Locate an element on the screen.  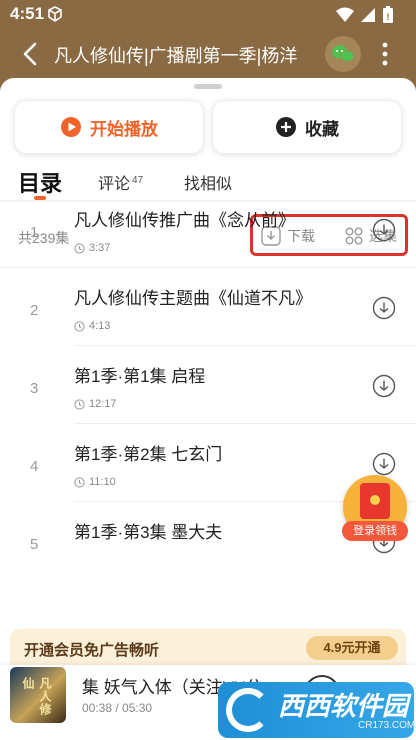
episode-duration: 11:10 is located at coordinates (95, 482).